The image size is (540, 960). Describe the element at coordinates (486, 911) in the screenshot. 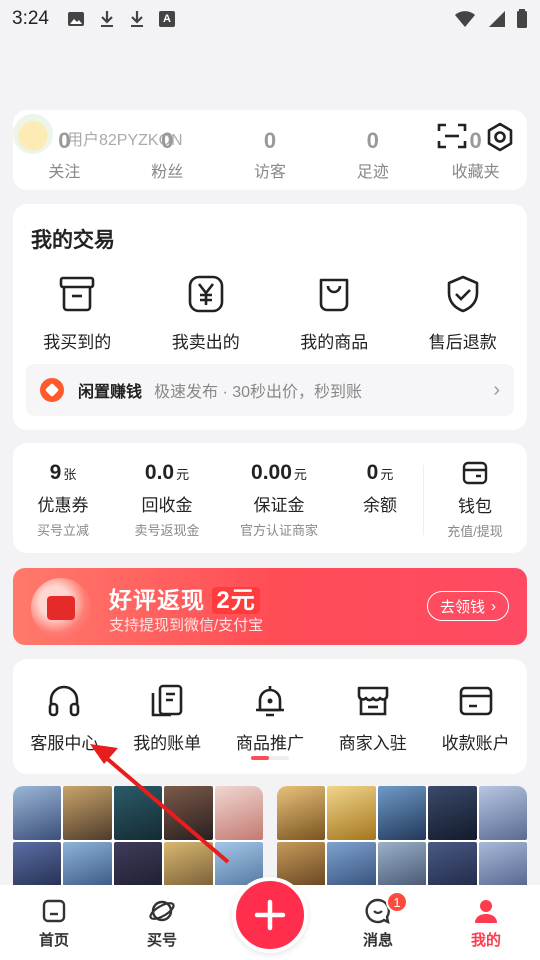

I see `user-icon` at that location.